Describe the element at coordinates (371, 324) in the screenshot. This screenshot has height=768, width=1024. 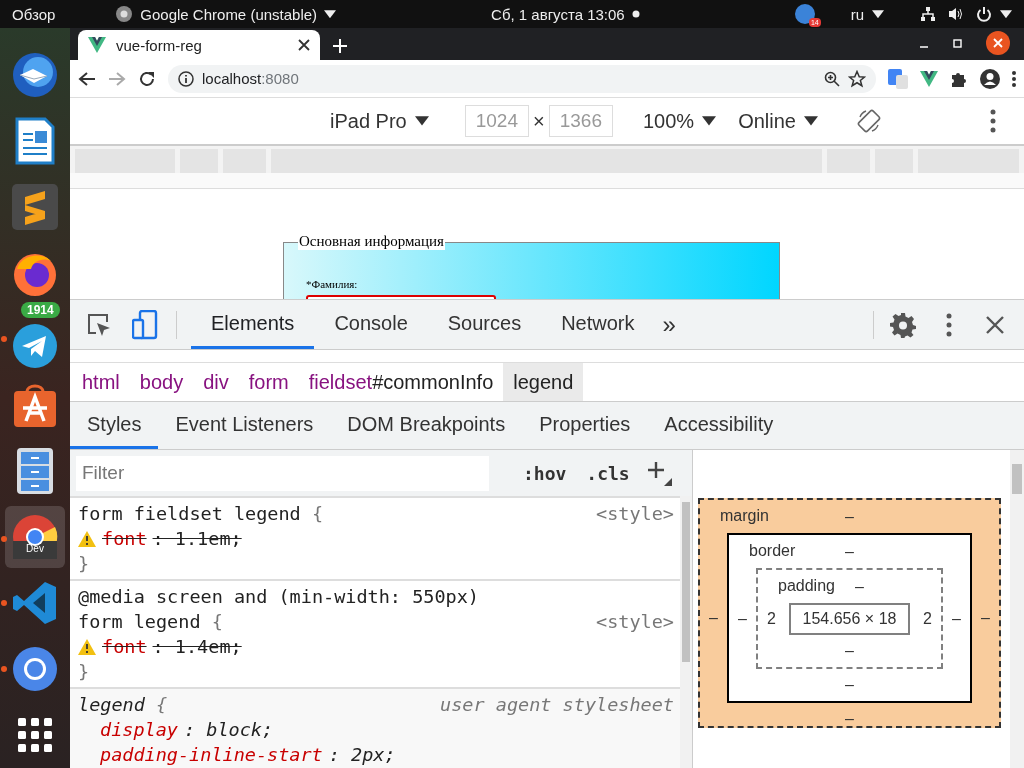
I see `panel-tab: Console` at that location.